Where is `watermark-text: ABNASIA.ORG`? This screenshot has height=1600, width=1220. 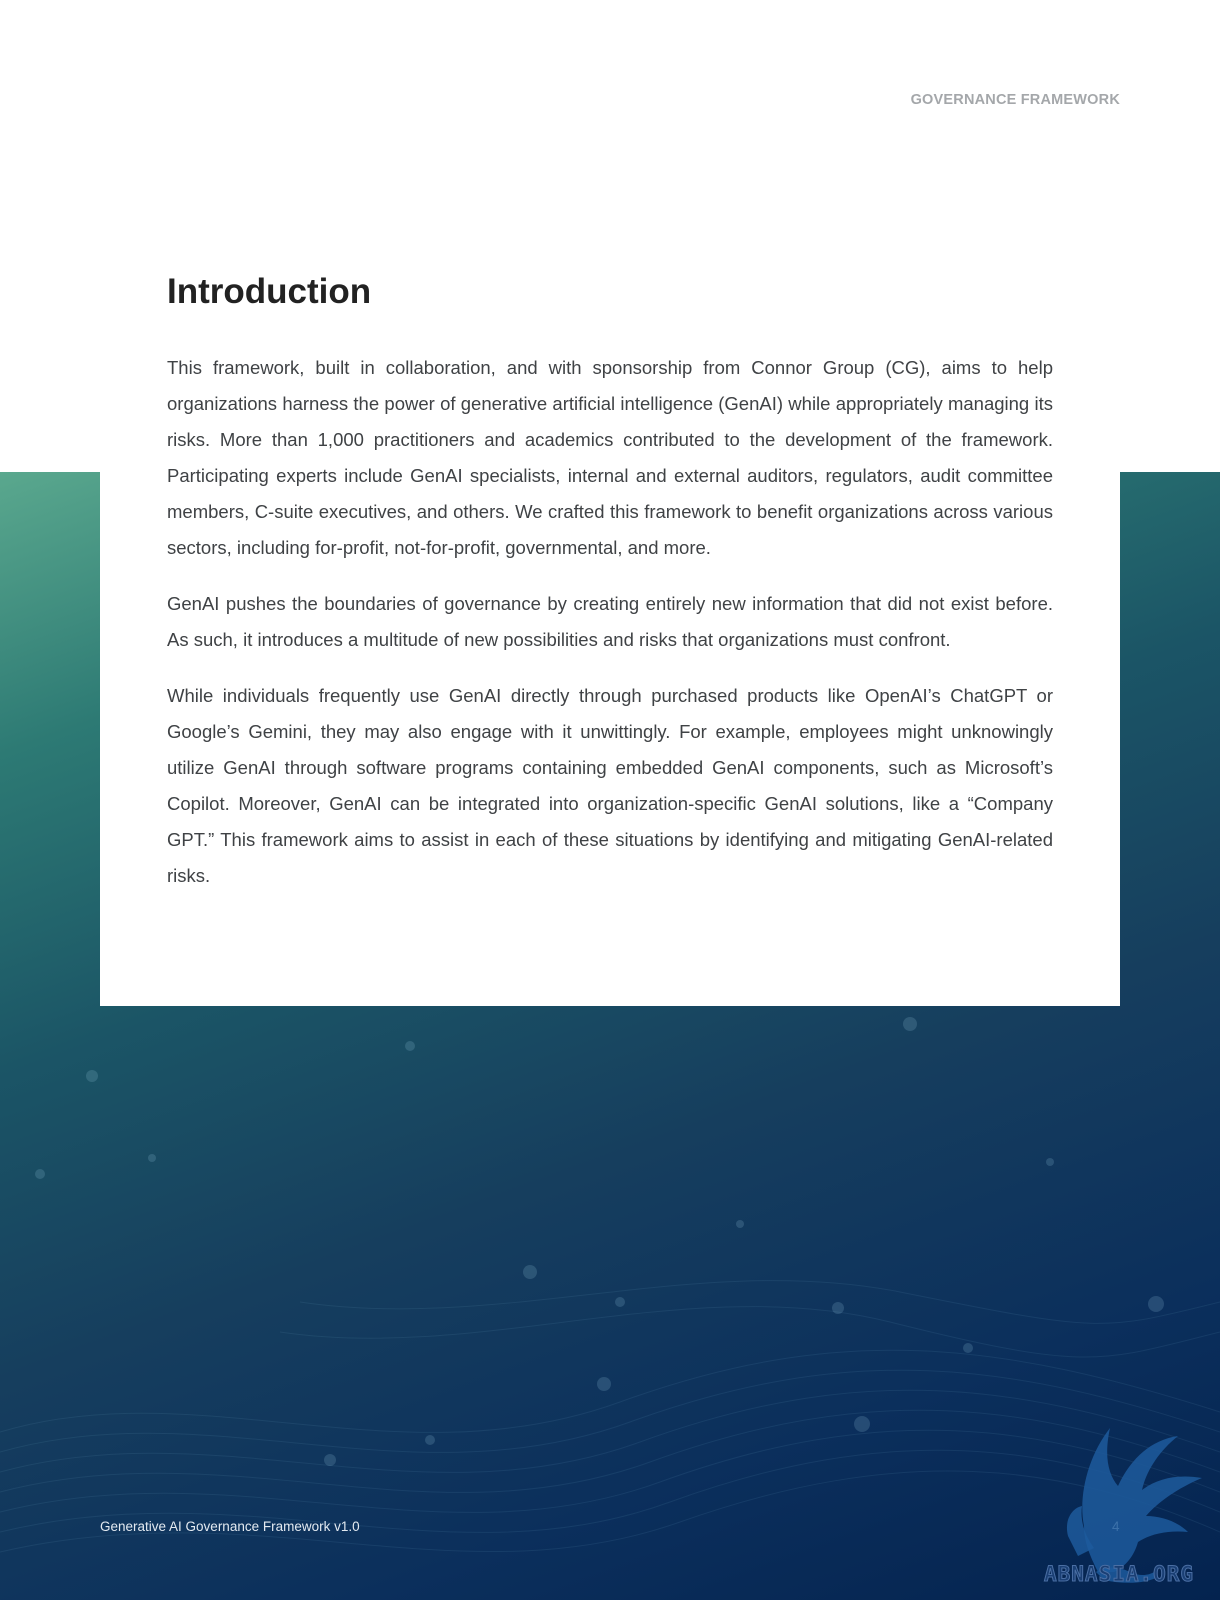 watermark-text: ABNASIA.ORG is located at coordinates (1119, 1574).